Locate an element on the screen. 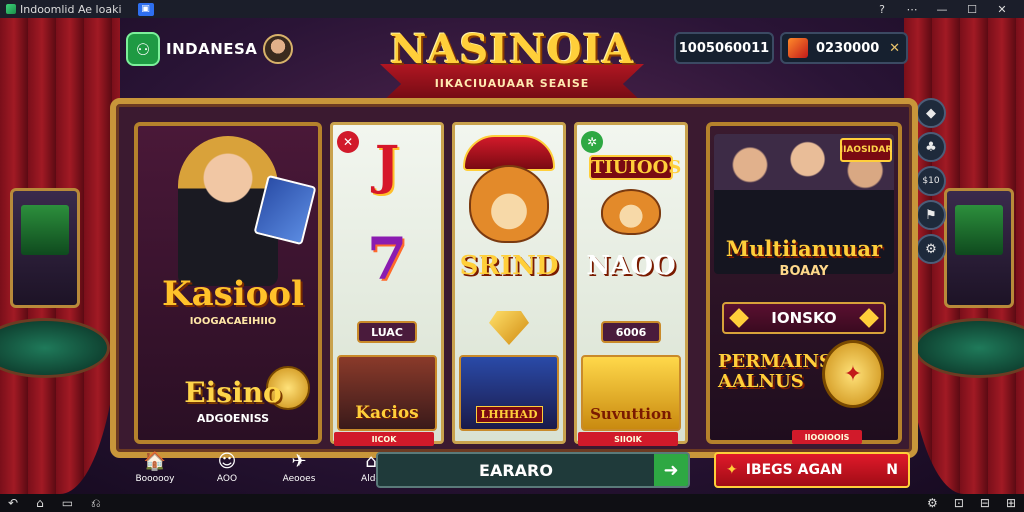 The image size is (1024, 512). reel-3-pill: 6006 is located at coordinates (631, 332).